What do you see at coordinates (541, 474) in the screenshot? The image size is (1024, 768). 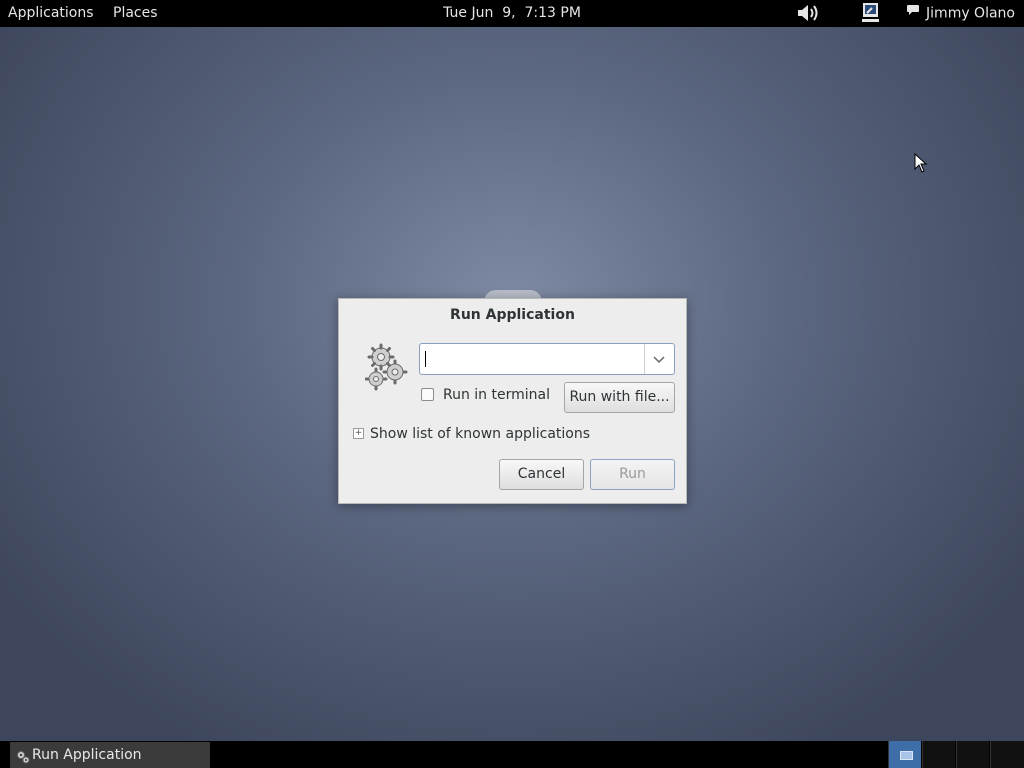 I see `cancel-button: Cancel` at bounding box center [541, 474].